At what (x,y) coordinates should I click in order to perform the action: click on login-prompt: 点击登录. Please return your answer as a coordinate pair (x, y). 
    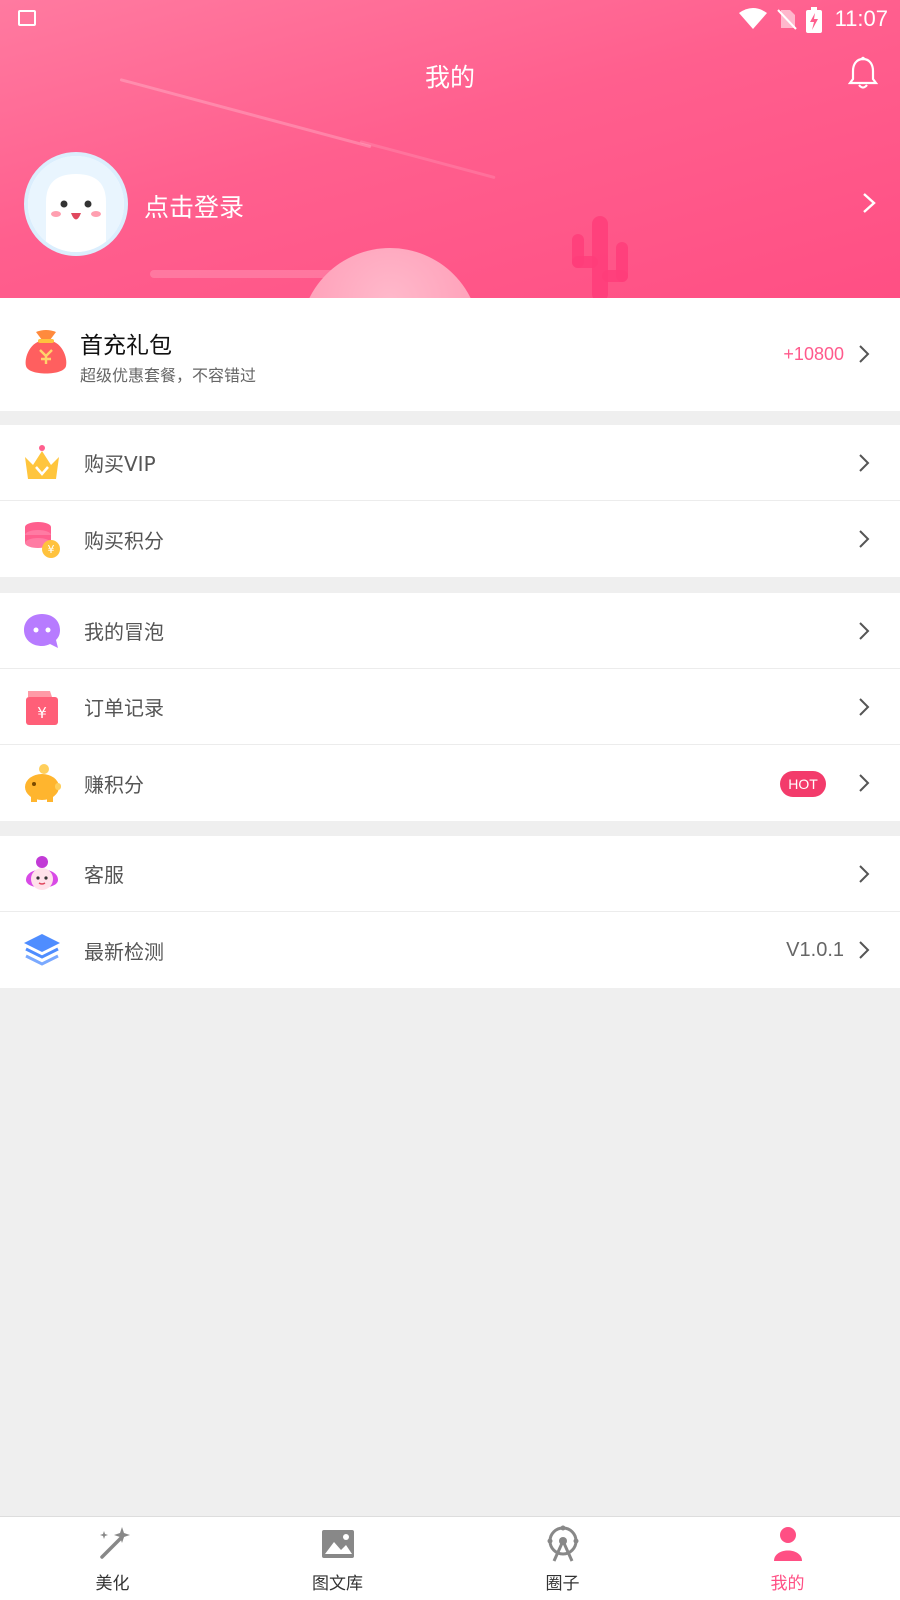
    Looking at the image, I should click on (194, 206).